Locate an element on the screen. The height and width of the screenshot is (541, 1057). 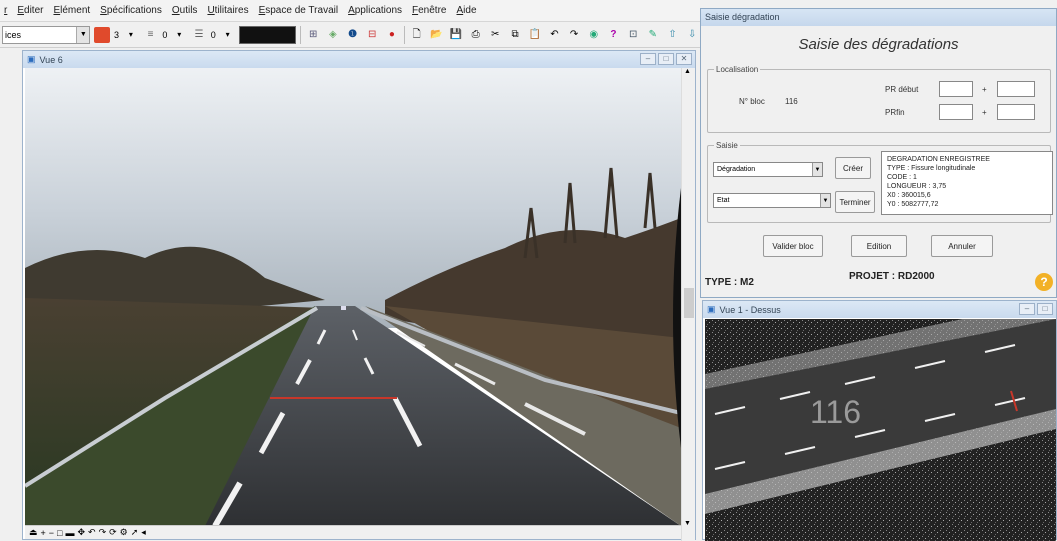
globe-icon: ◉ is located at coordinates (594, 35).